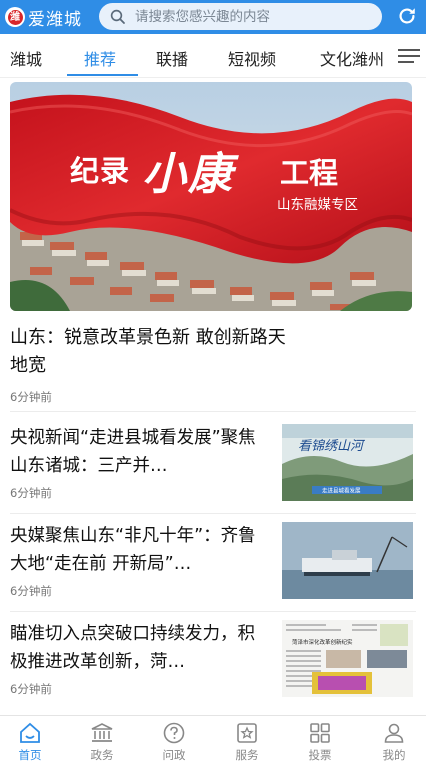  Describe the element at coordinates (55, 19) in the screenshot. I see `app-name: 爱潍城` at that location.